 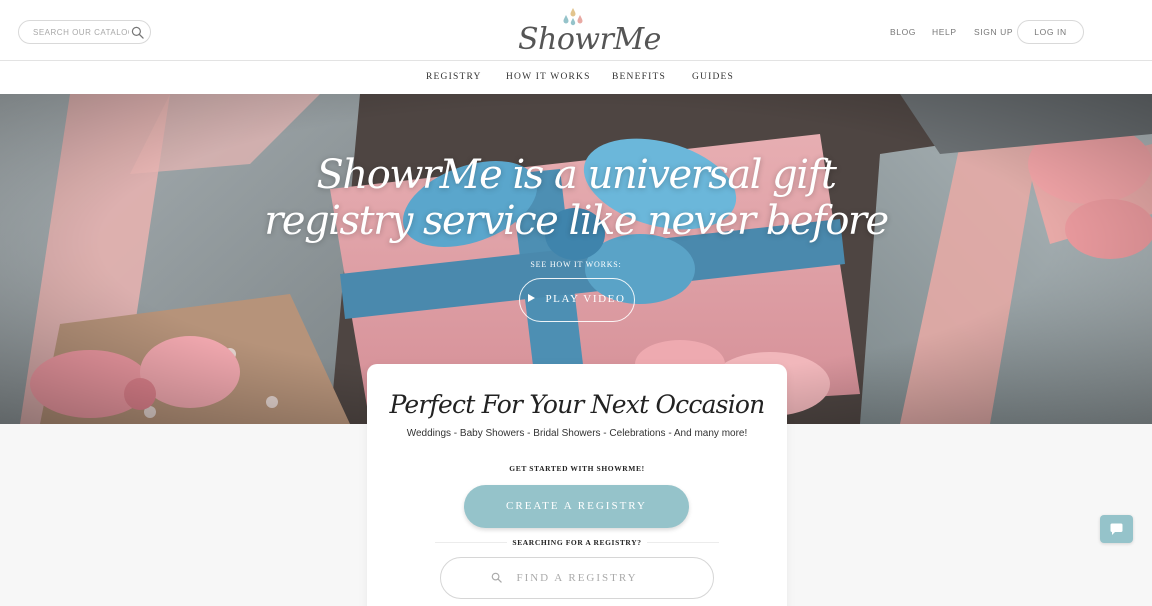 I want to click on play-icon, so click(x=532, y=298).